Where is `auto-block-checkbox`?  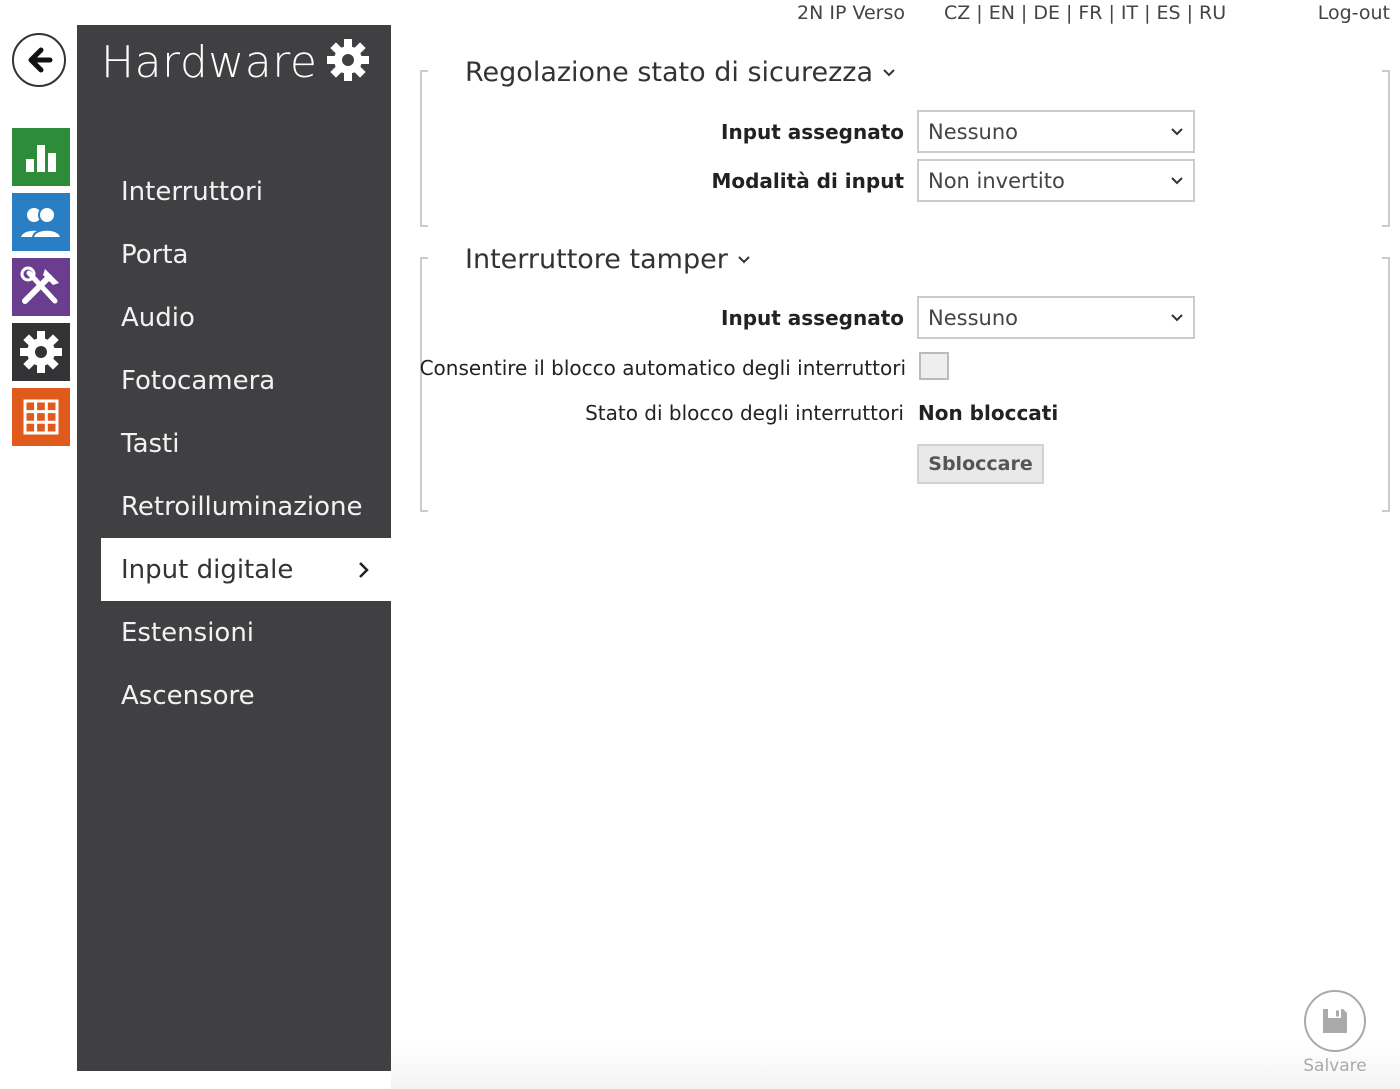
auto-block-checkbox is located at coordinates (934, 366).